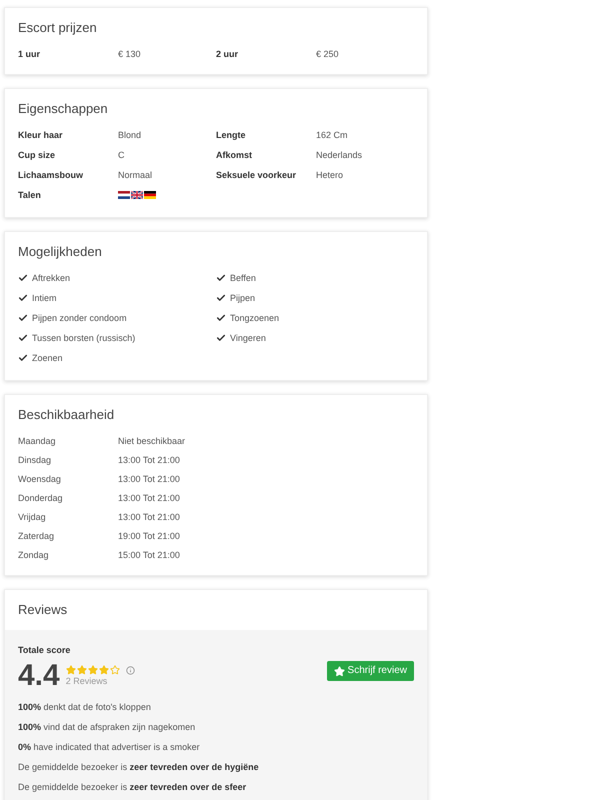 The image size is (609, 800). What do you see at coordinates (228, 54) in the screenshot?
I see `price-label: 2 uur` at bounding box center [228, 54].